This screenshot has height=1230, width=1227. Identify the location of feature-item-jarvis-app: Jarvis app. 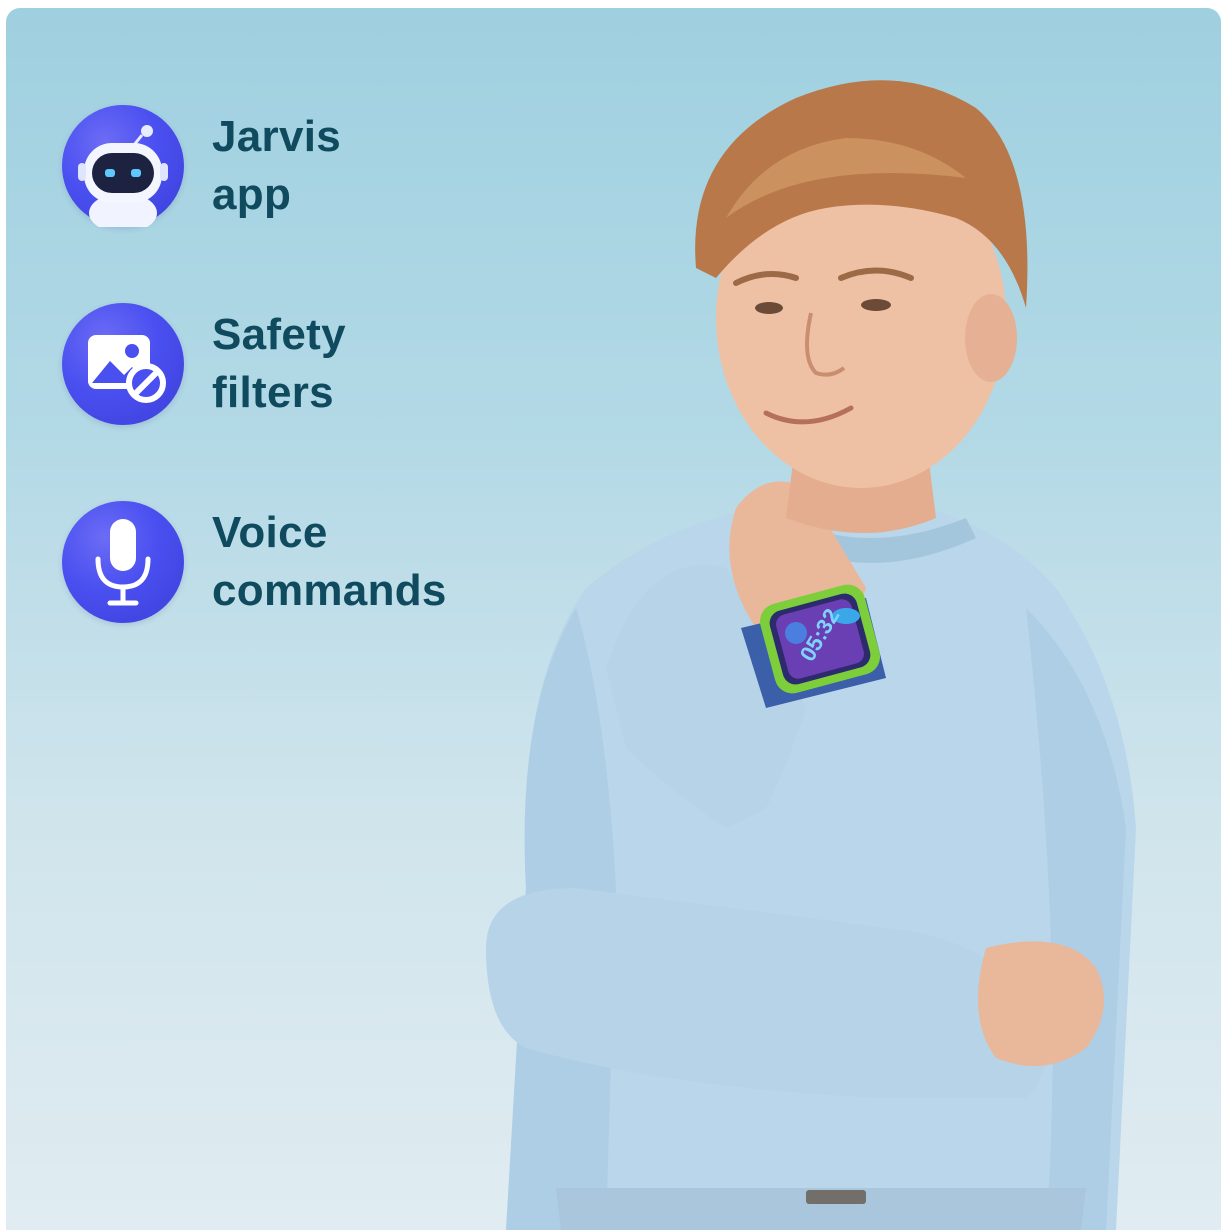
(201, 166).